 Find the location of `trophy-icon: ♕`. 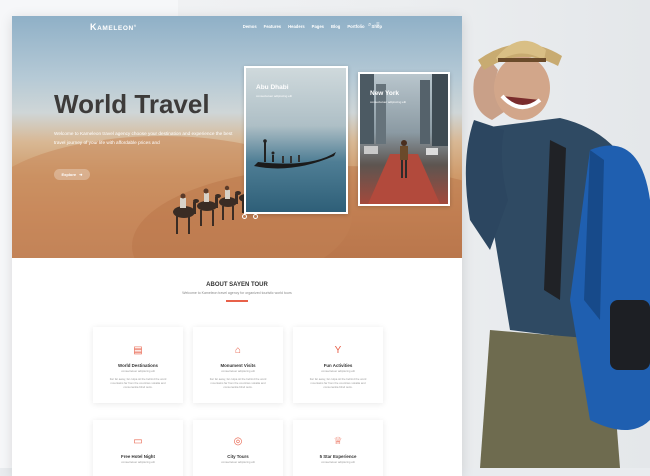

trophy-icon: ♕ is located at coordinates (338, 441).